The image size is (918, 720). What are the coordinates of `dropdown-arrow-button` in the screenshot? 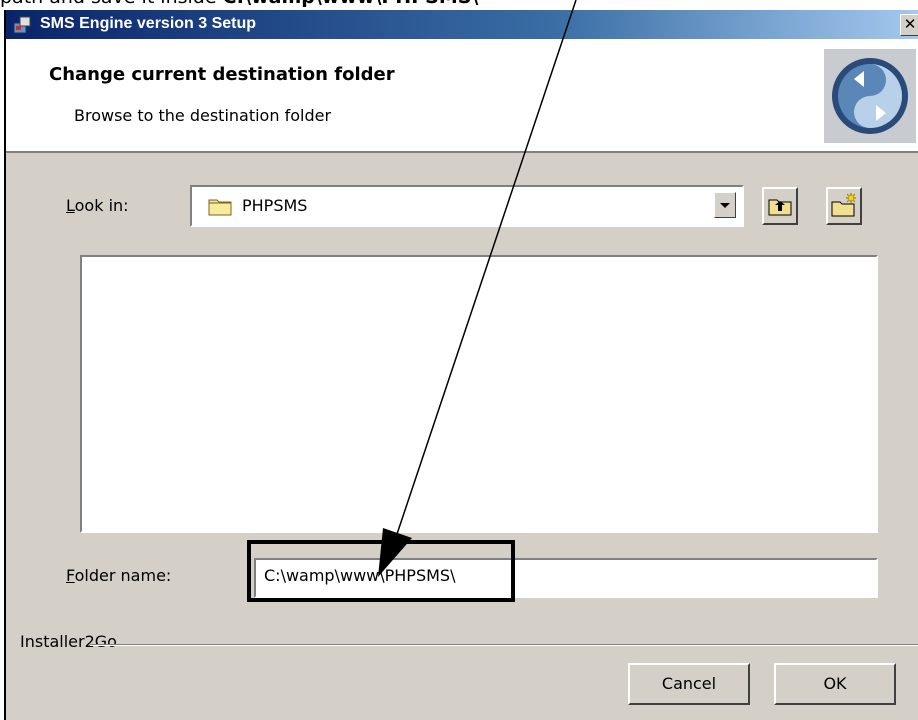 It's located at (725, 205).